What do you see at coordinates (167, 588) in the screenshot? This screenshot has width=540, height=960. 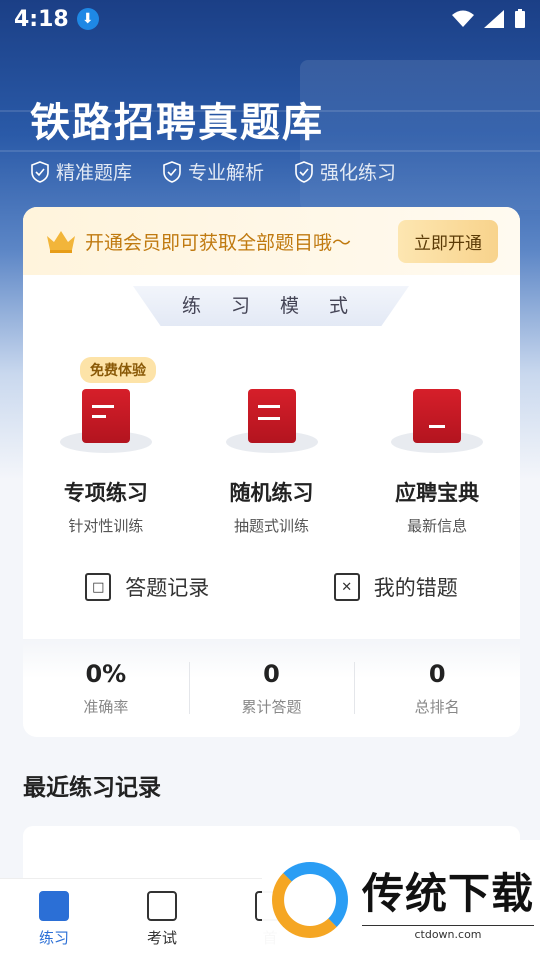 I see `answer-record-label: 答题记录` at bounding box center [167, 588].